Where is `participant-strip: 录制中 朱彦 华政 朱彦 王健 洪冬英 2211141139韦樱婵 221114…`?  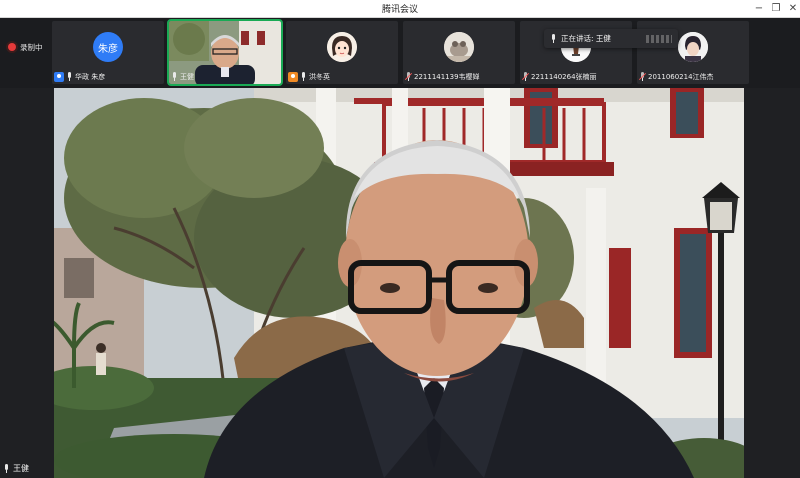
participant-strip: 录制中 朱彦 华政 朱彦 王健 洪冬英 2211141139韦樱婵 221114… is located at coordinates (400, 53).